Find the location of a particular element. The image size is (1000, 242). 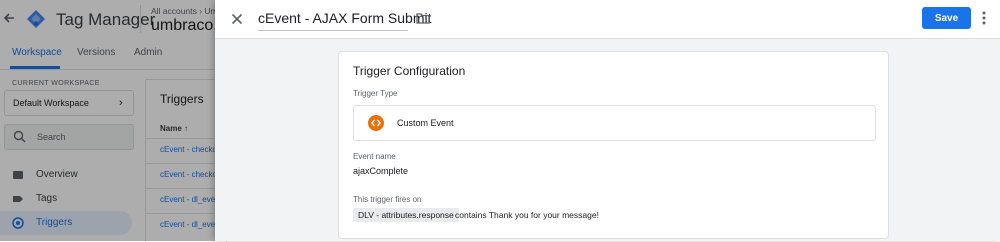

trigger-name-field: cEvent - AJAX Form Submit is located at coordinates (345, 19).